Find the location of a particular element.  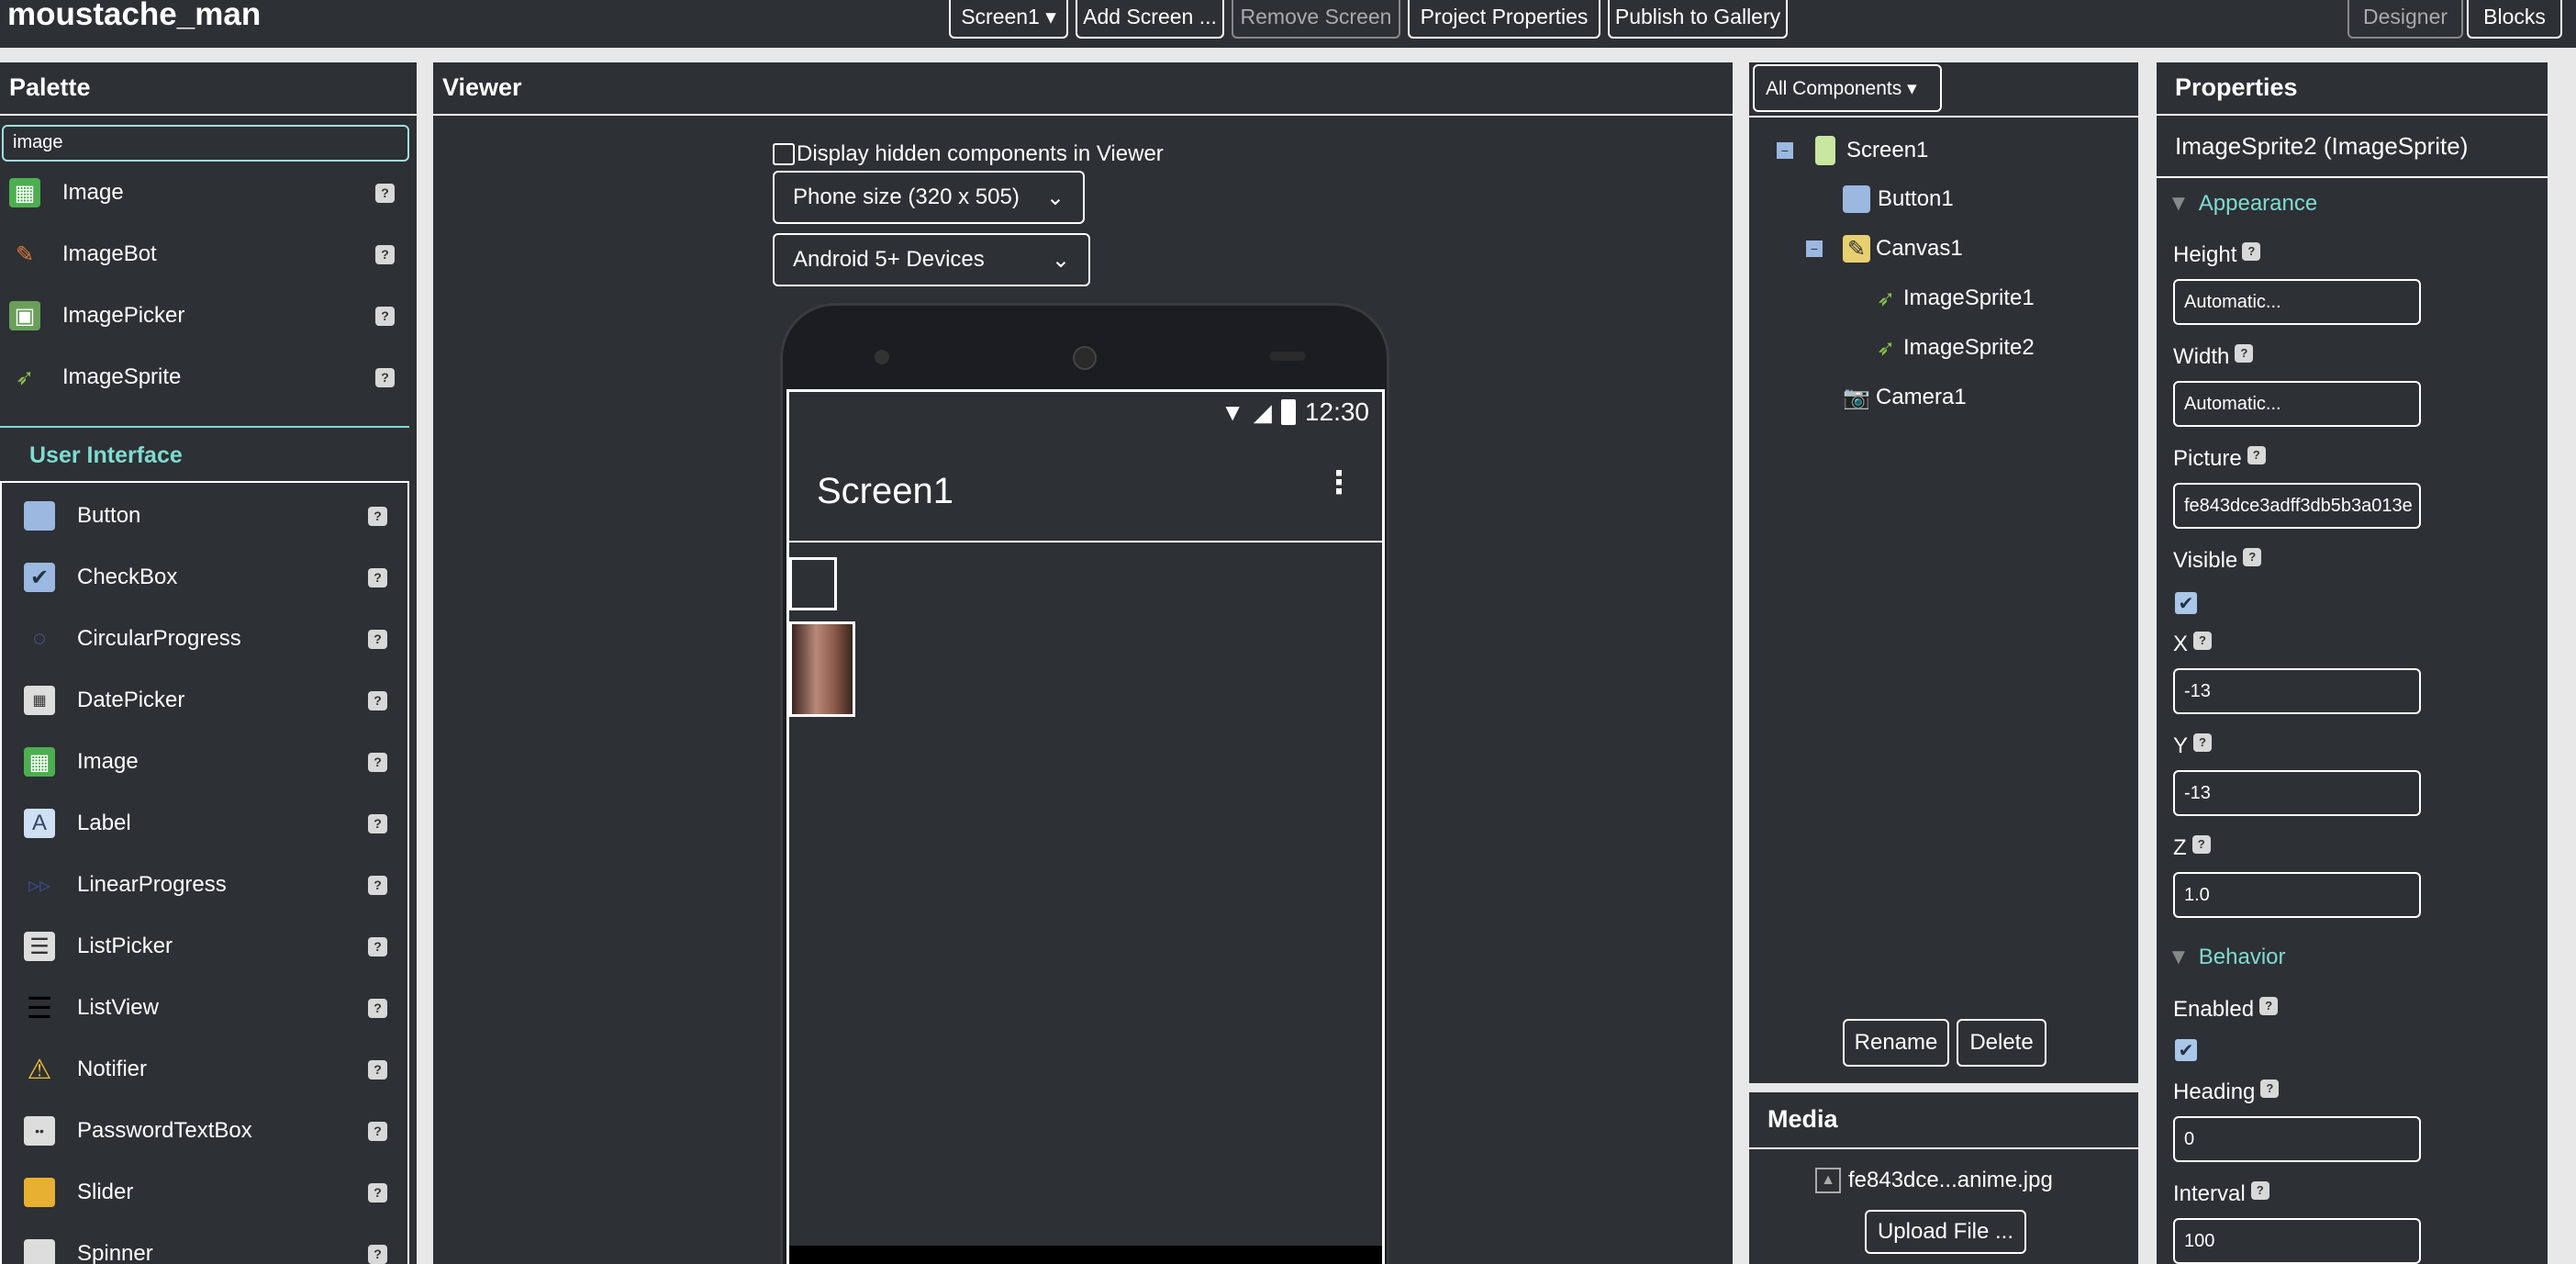

display-hidden-checkbox is located at coordinates (784, 154).